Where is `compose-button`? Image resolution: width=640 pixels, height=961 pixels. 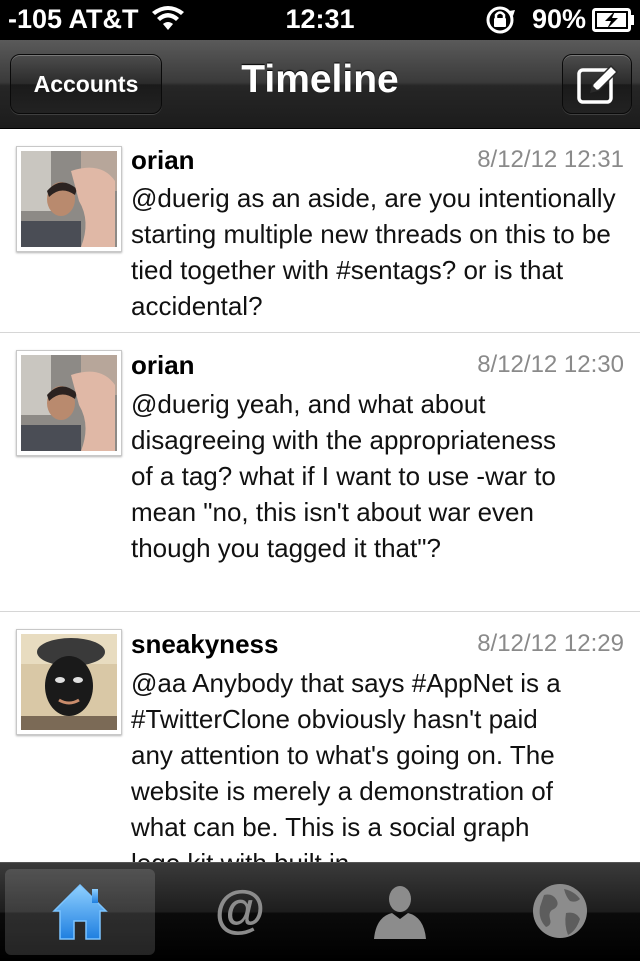 compose-button is located at coordinates (597, 84).